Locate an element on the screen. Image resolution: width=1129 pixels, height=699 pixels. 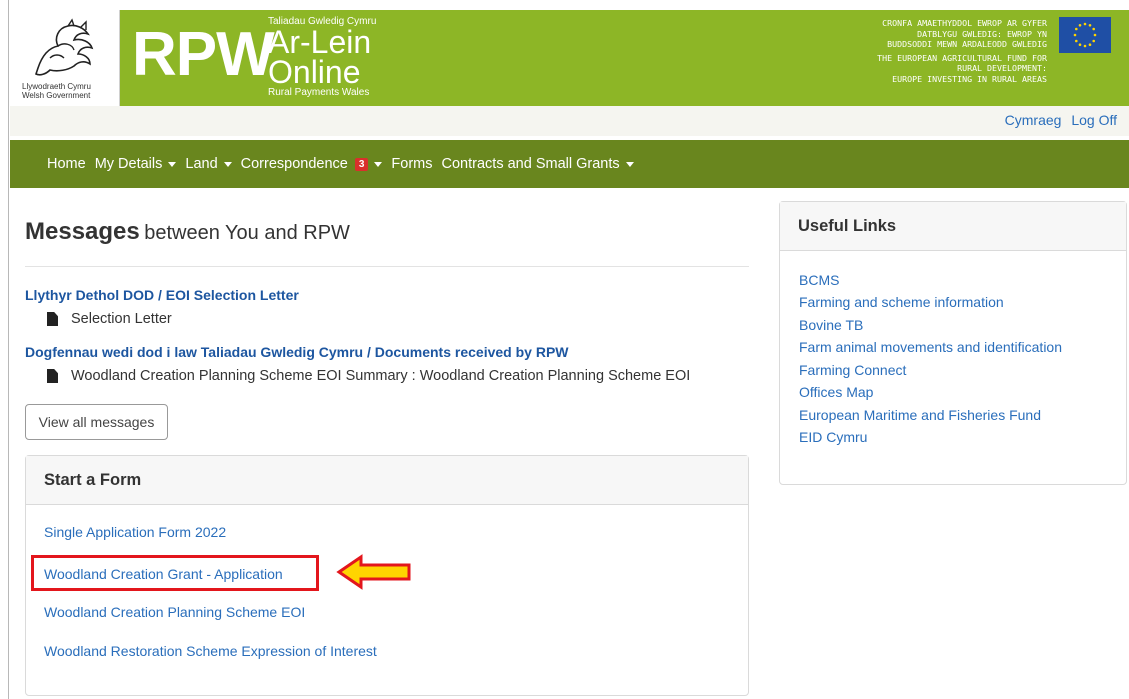
log-off-link: Log Off is located at coordinates (1094, 120).